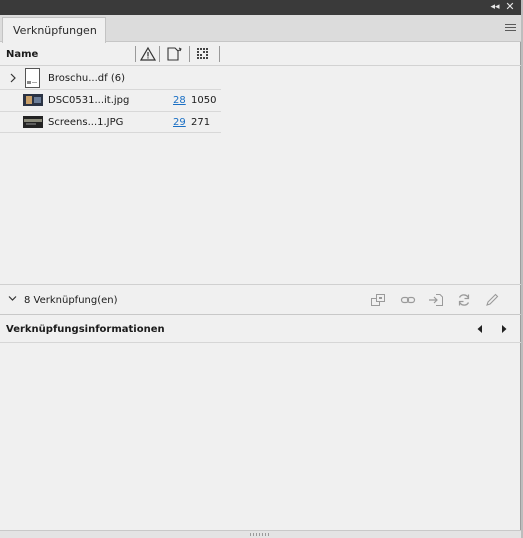  Describe the element at coordinates (22, 54) in the screenshot. I see `column-name-label: Name` at that location.